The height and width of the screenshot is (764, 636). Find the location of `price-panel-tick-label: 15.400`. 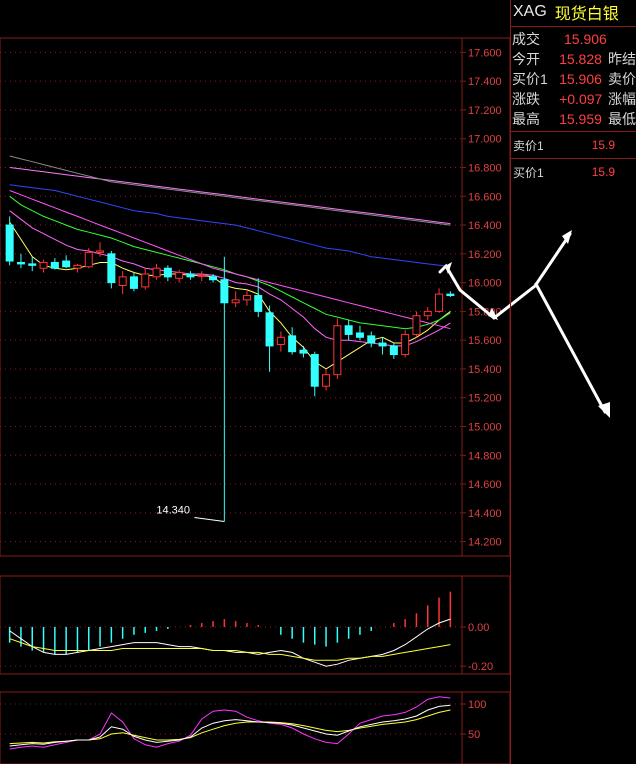

price-panel-tick-label: 15.400 is located at coordinates (485, 370).